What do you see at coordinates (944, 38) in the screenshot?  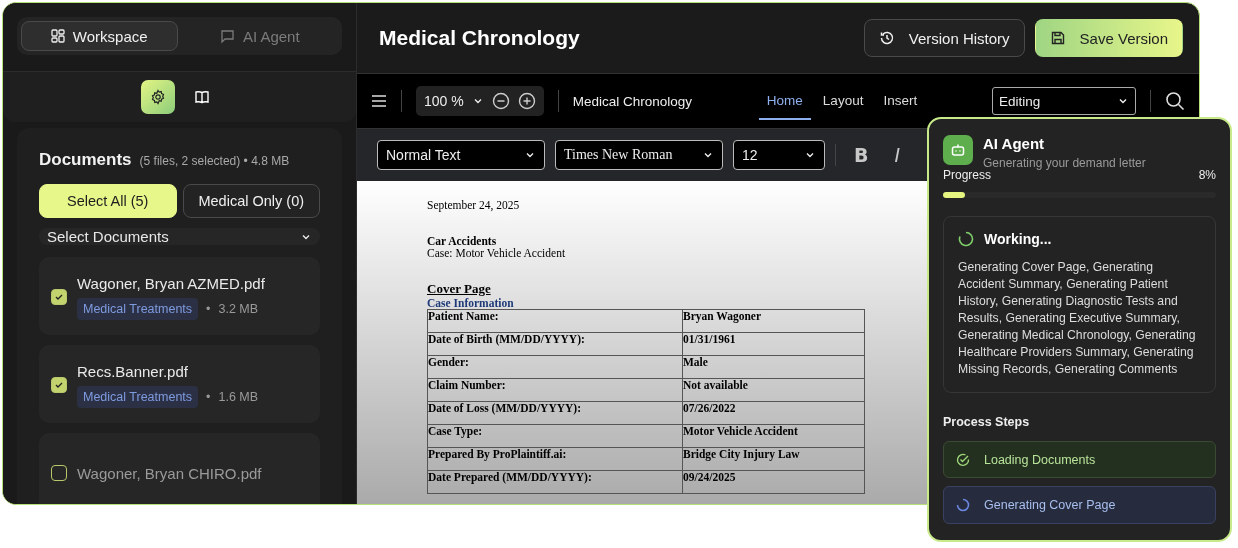 I see `version-history-button: Version History` at bounding box center [944, 38].